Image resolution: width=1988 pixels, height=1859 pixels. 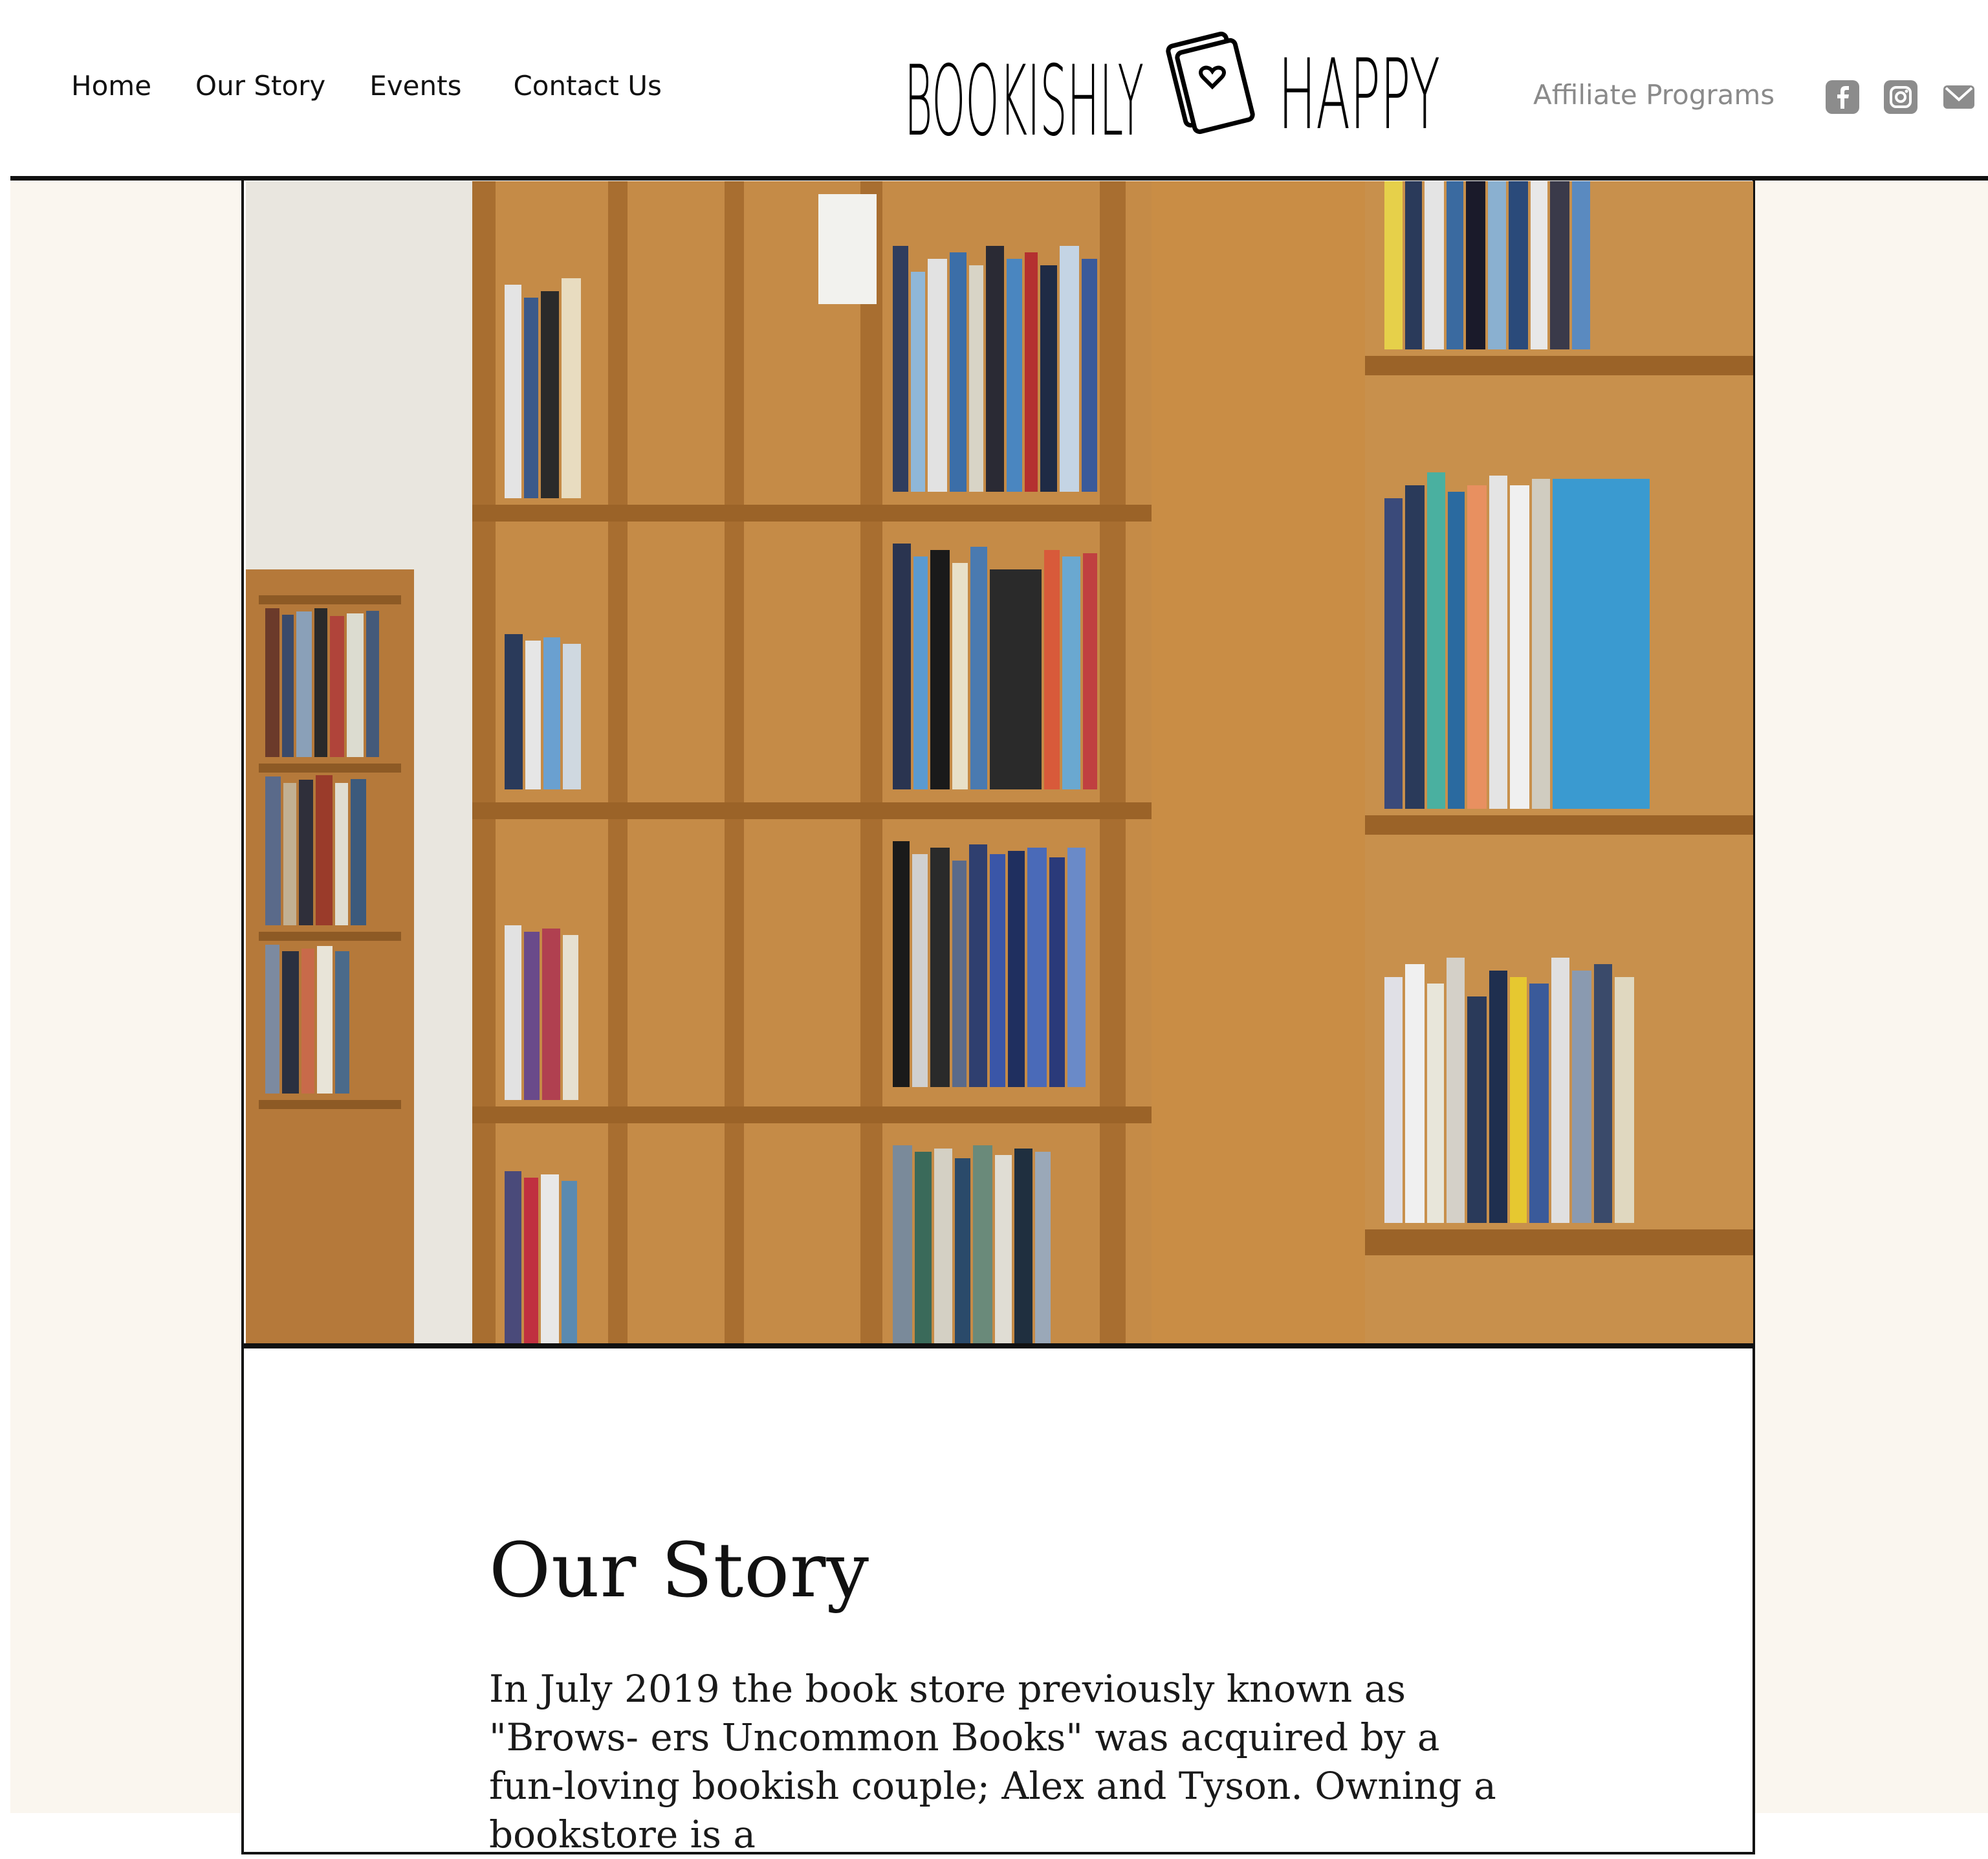 I want to click on header-divider, so click(x=999, y=179).